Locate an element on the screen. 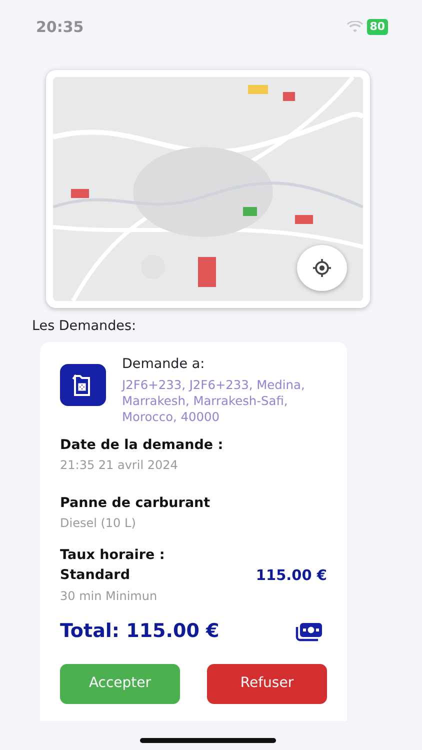  status-time: 20:35 is located at coordinates (60, 27).